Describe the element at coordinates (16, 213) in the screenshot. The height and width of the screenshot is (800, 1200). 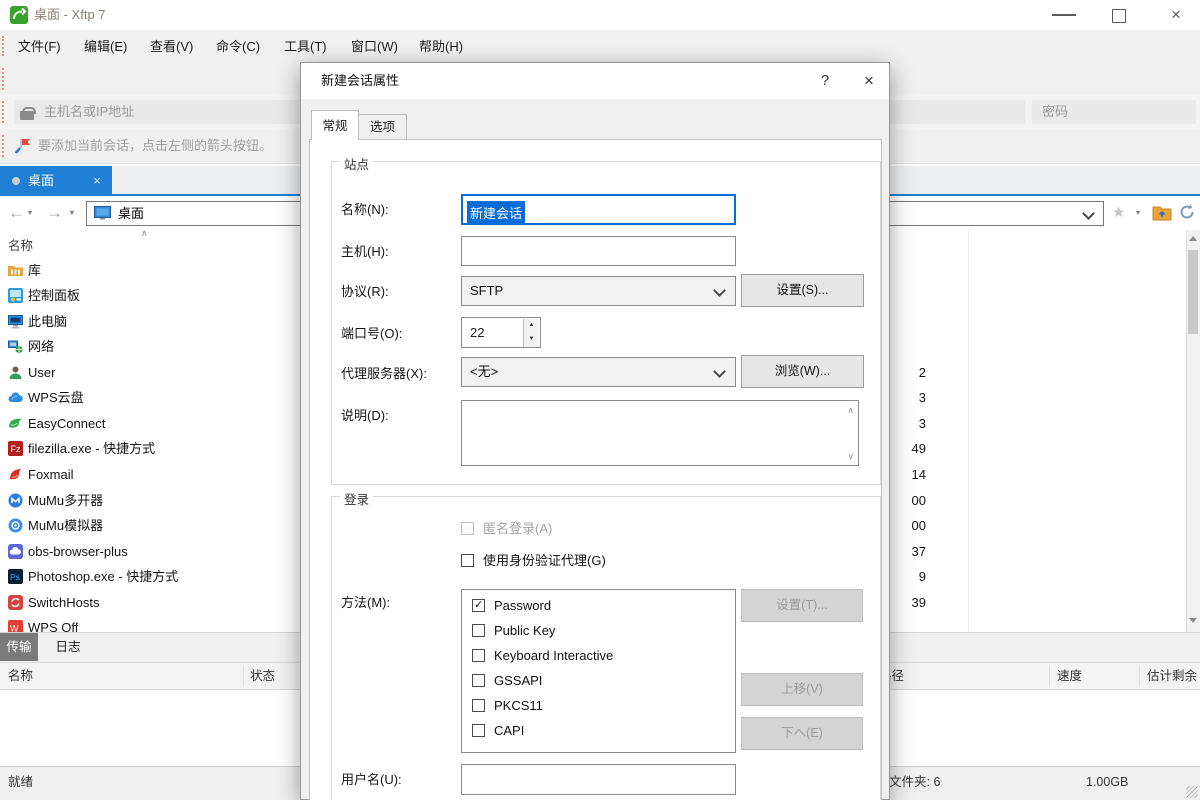
I see `back-icon: ←` at that location.